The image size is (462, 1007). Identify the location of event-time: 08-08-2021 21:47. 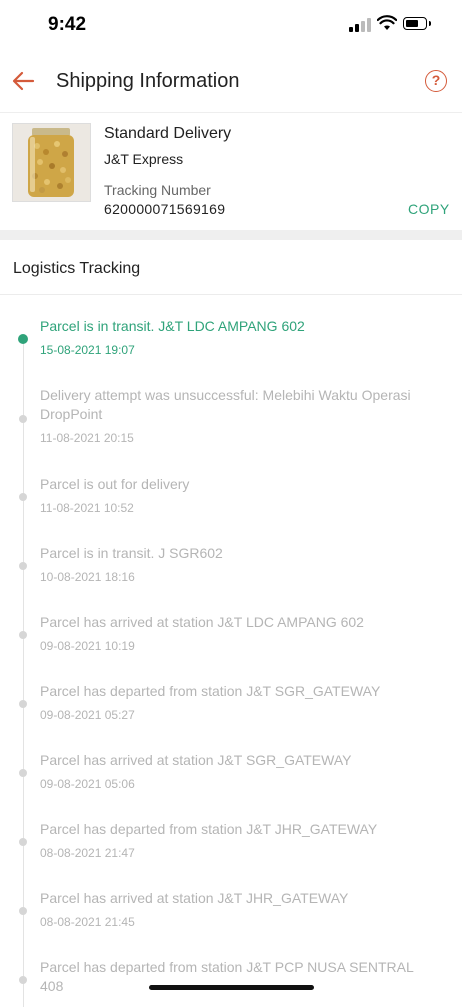
(87, 853).